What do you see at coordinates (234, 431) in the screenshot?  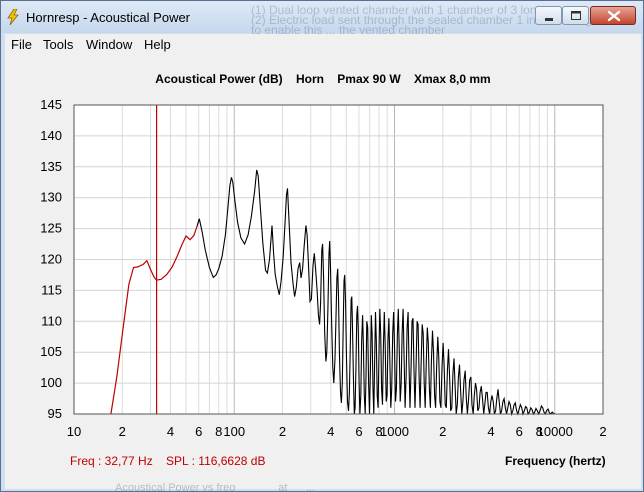 I see `x-tick-label: 100` at bounding box center [234, 431].